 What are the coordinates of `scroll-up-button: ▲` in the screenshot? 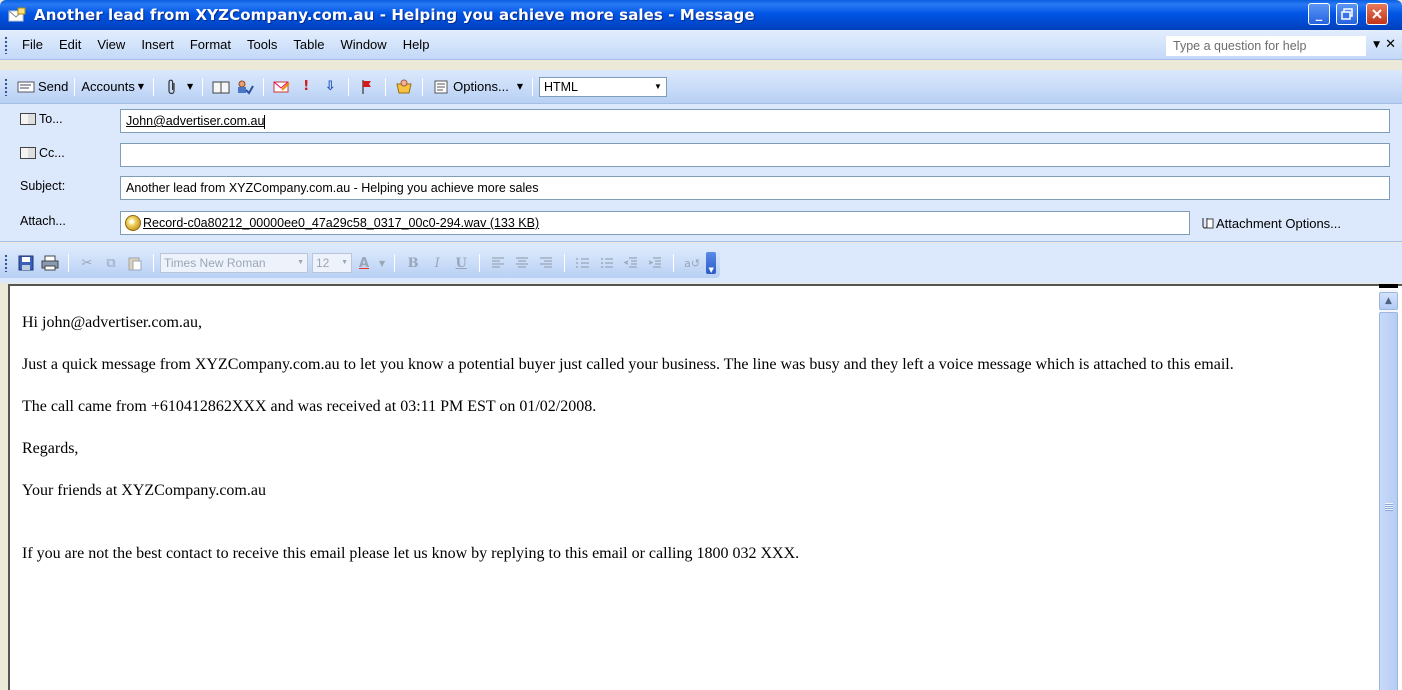 It's located at (1388, 301).